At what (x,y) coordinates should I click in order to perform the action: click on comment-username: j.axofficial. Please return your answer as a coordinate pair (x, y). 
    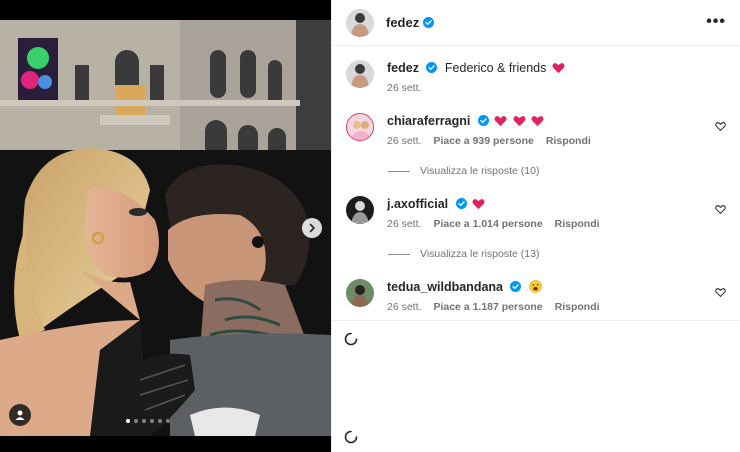
    Looking at the image, I should click on (417, 204).